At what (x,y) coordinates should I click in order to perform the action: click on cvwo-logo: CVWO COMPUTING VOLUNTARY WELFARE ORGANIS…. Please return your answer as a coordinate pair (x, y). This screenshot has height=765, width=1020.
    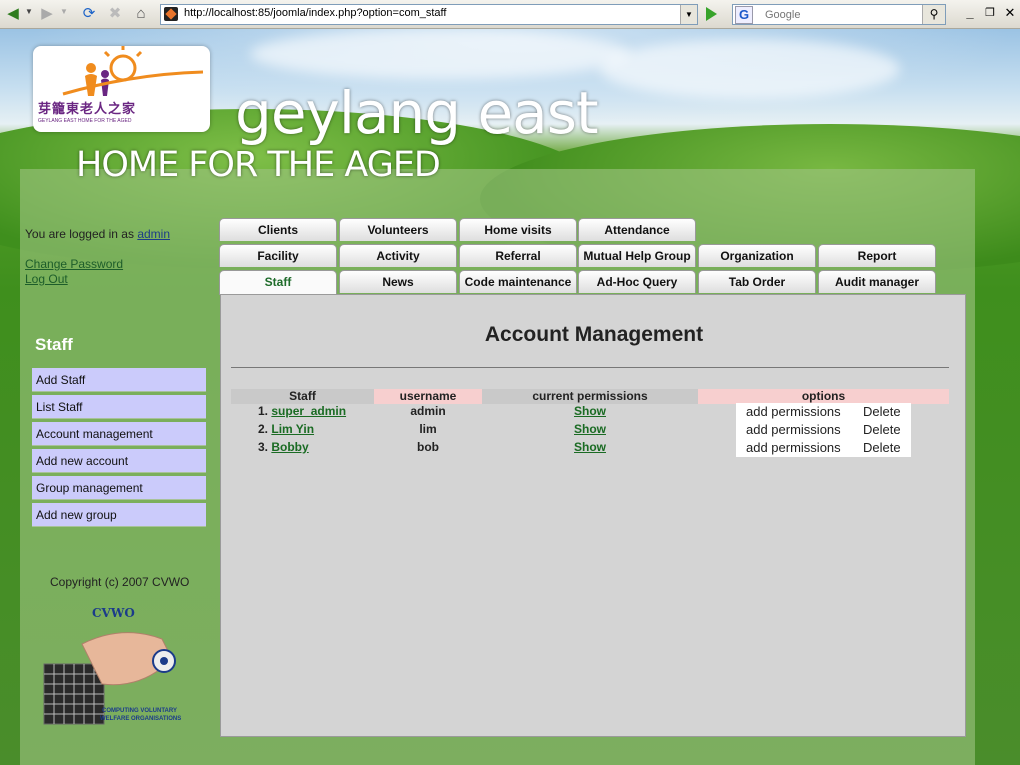
    Looking at the image, I should click on (119, 666).